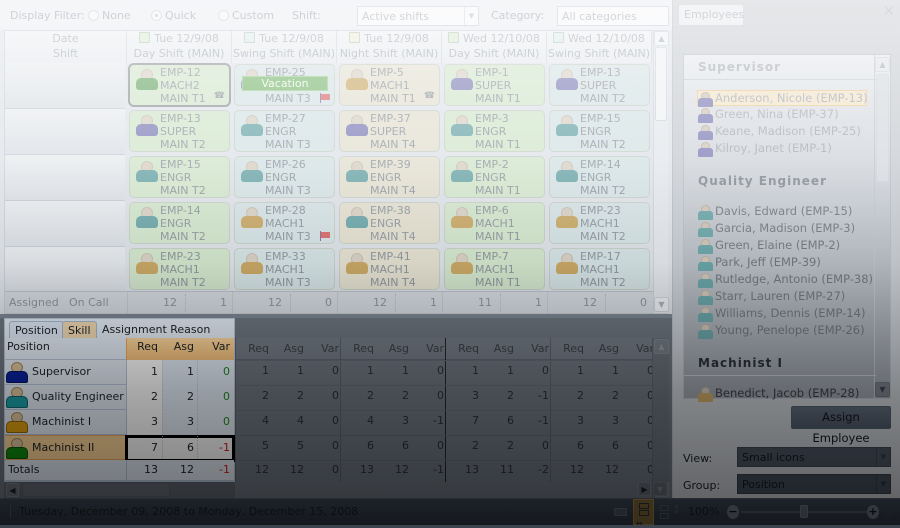 The image size is (900, 528). I want to click on shift-assignment-card: EMP-13 SUPER MAIN T2, so click(179, 131).